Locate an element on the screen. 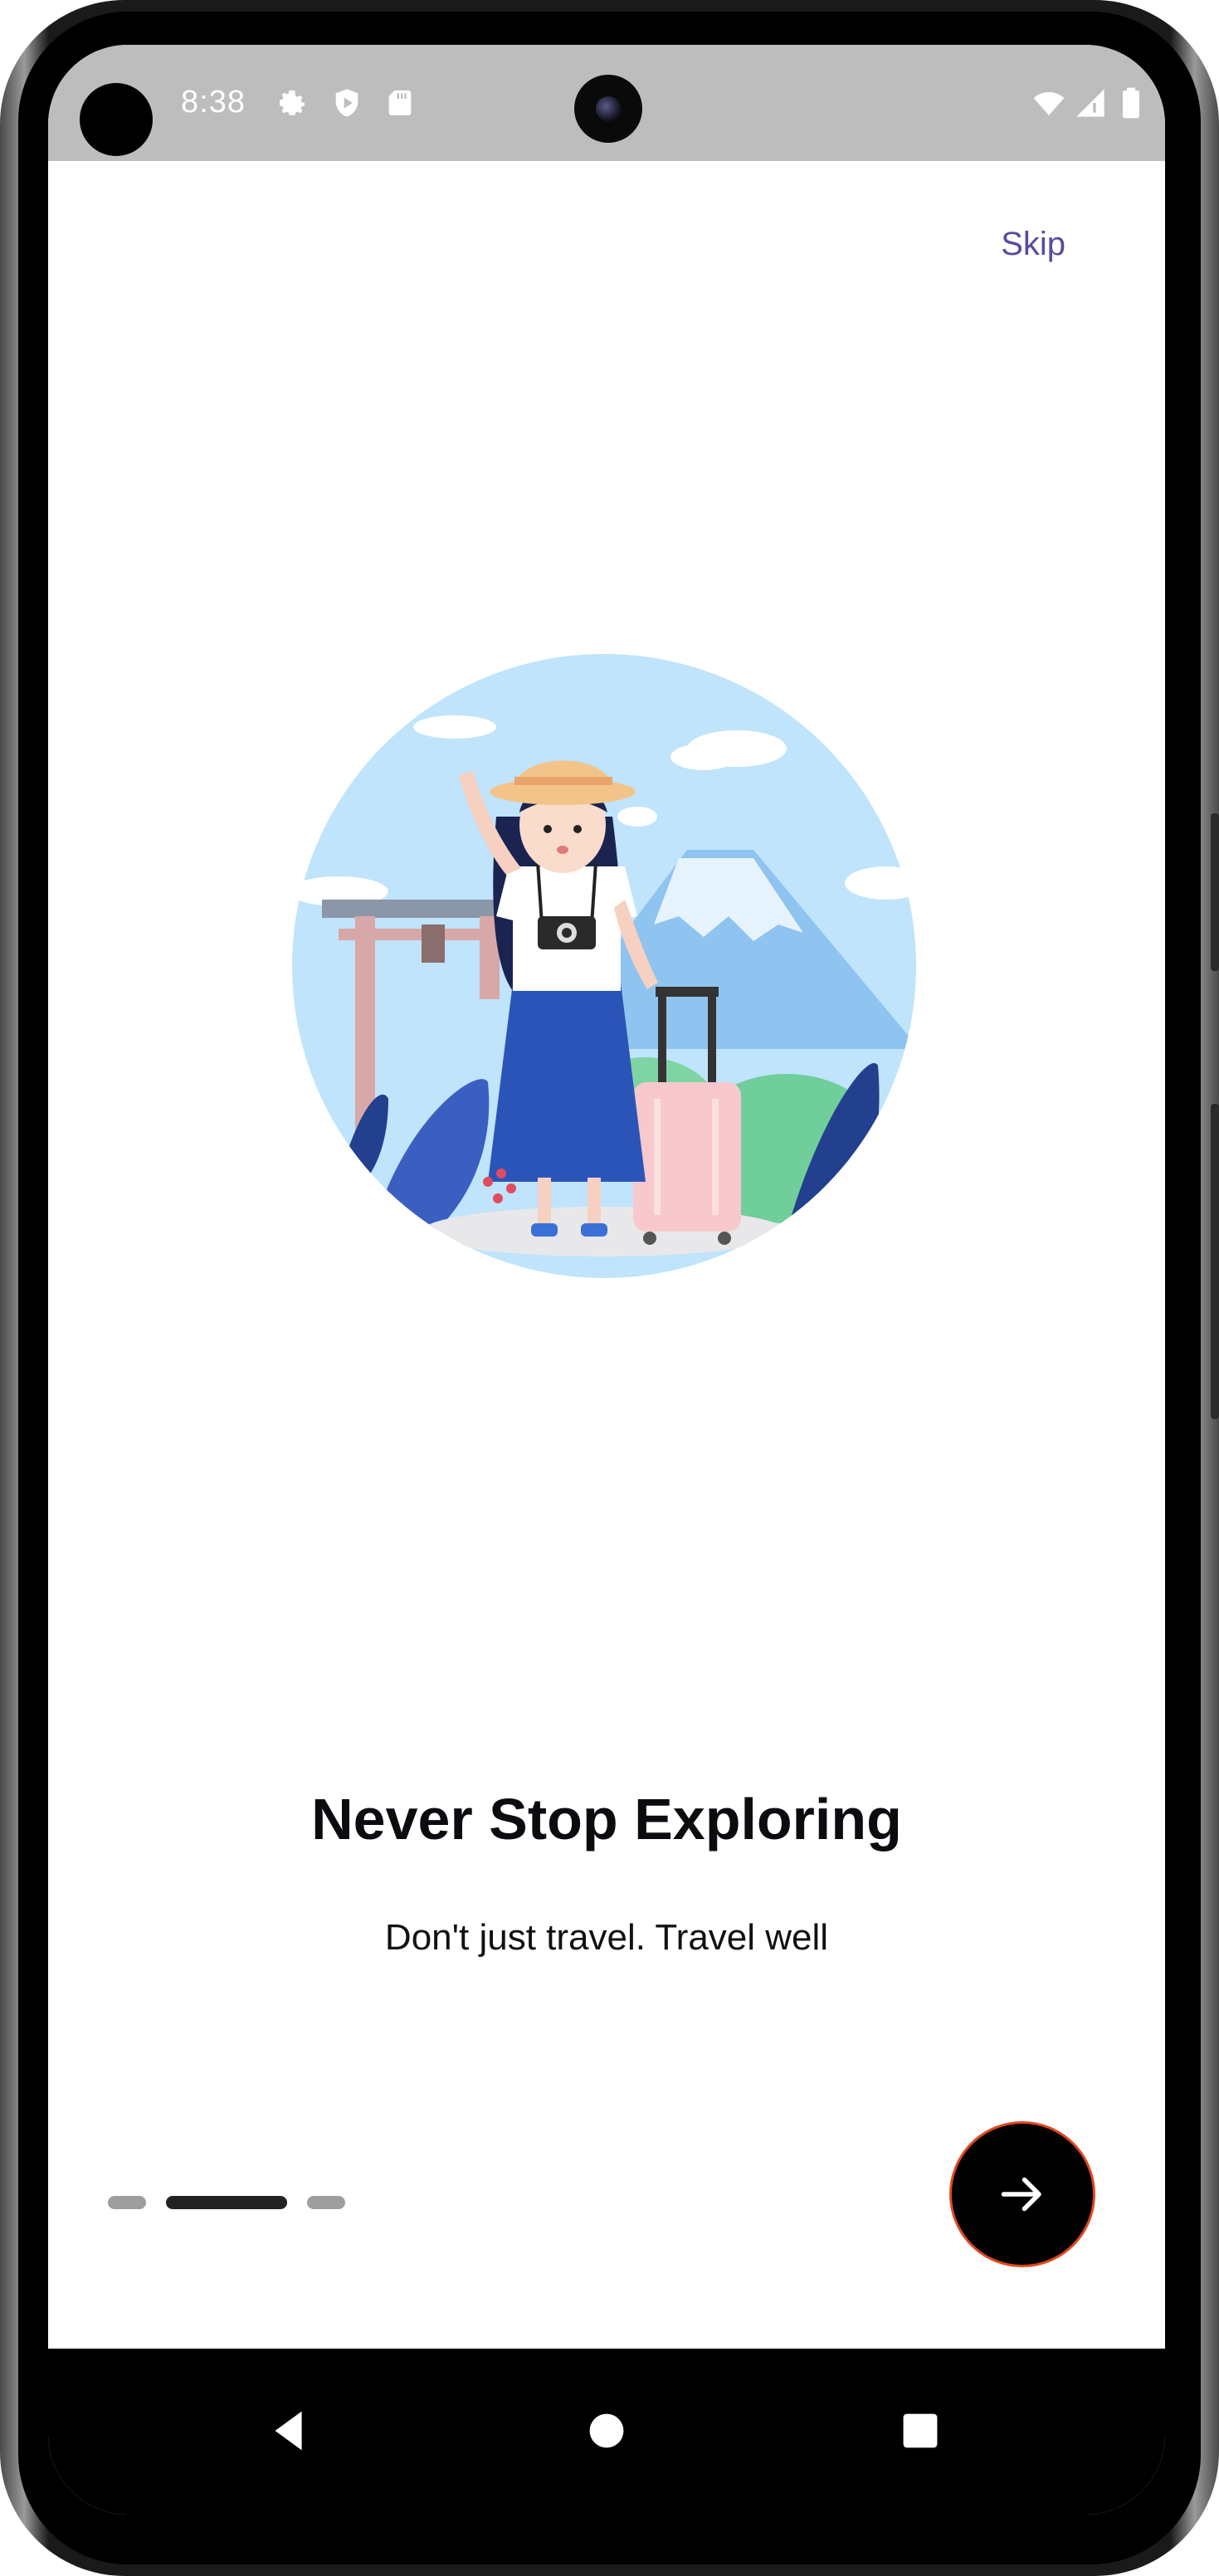  navigation-bar is located at coordinates (607, 2432).